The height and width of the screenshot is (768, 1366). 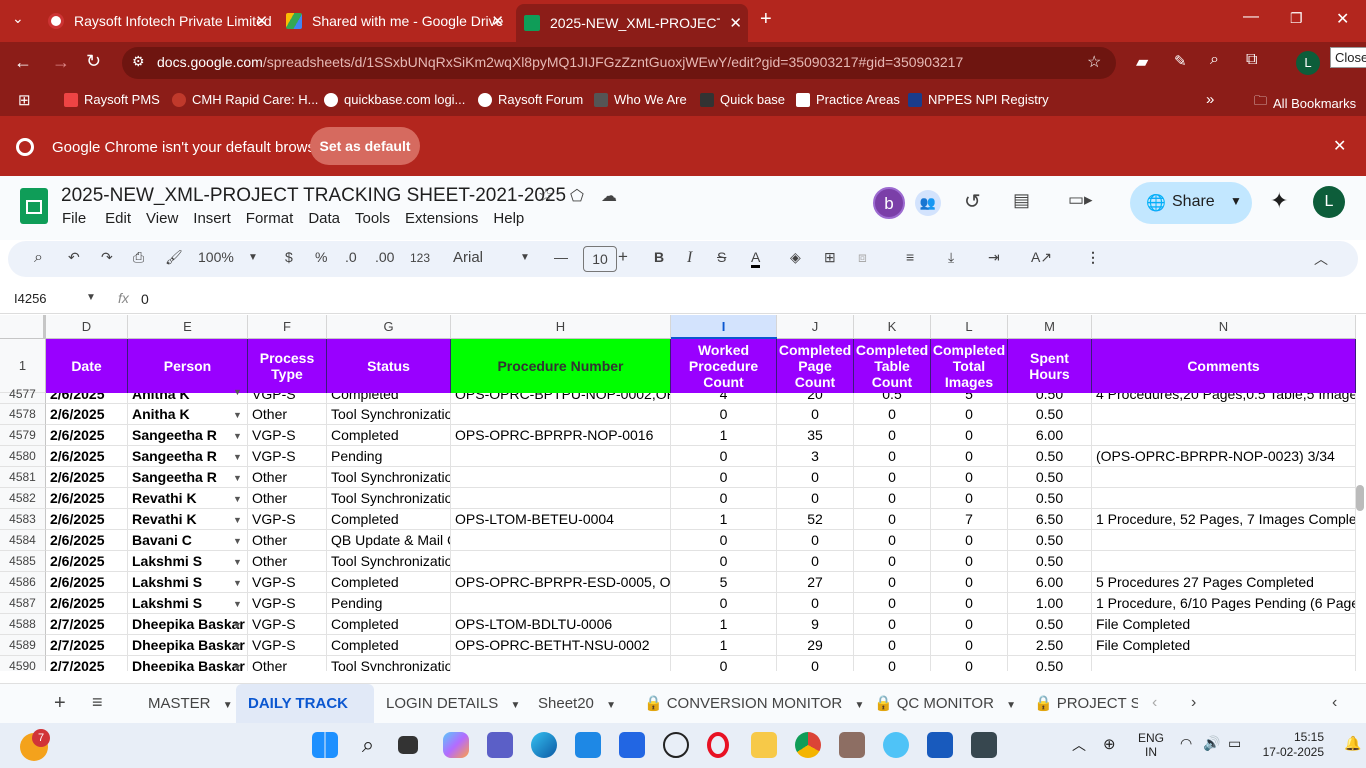 What do you see at coordinates (852, 745) in the screenshot?
I see `app-icon` at bounding box center [852, 745].